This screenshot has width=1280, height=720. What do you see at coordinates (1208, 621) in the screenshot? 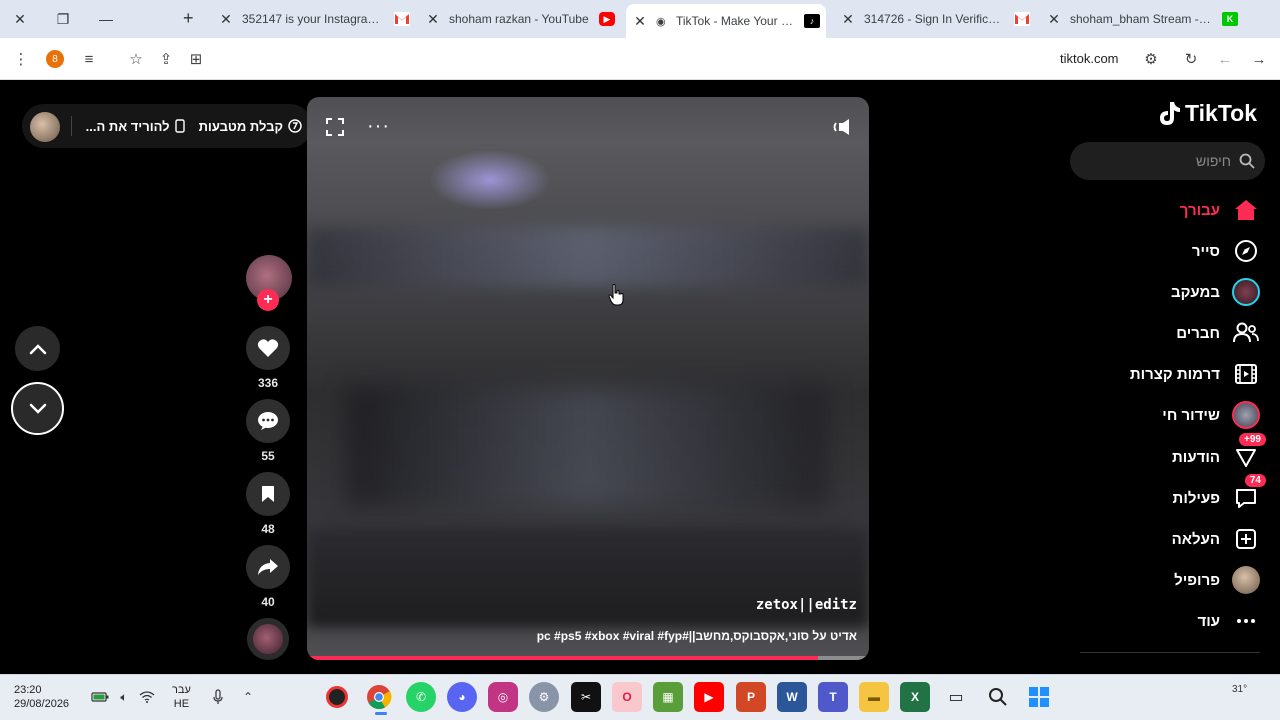
I see `sidebar-item-label: עוד` at bounding box center [1208, 621].